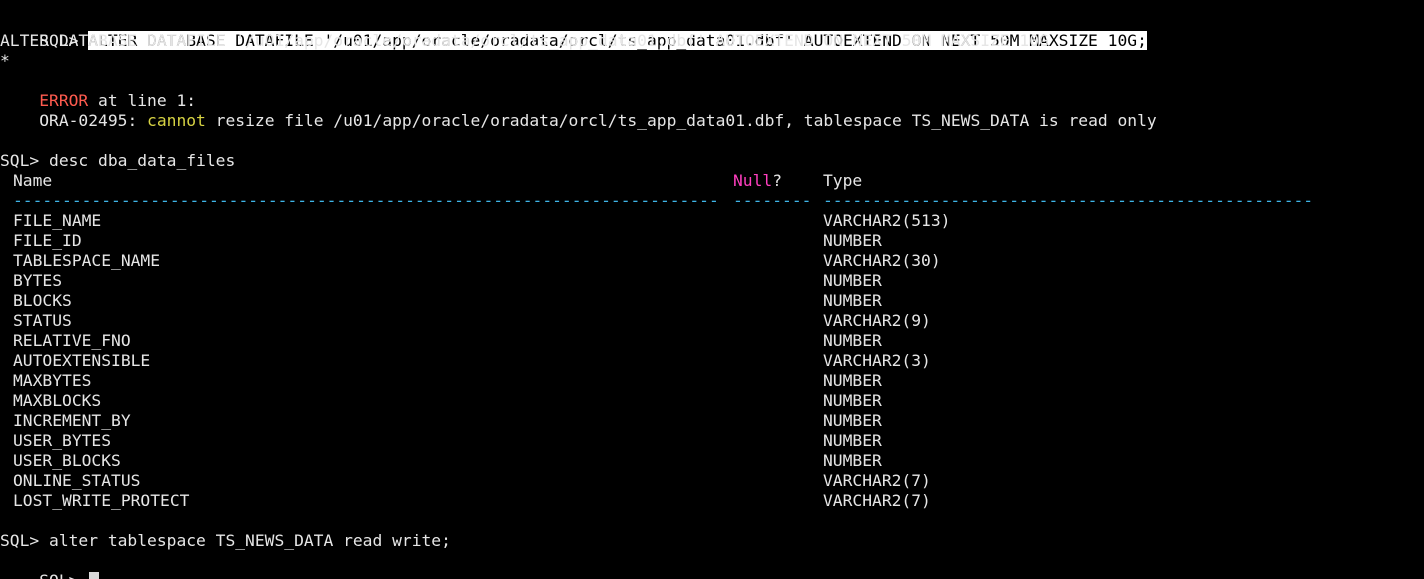  What do you see at coordinates (882, 260) in the screenshot?
I see `column-type: VARCHAR2(30)` at bounding box center [882, 260].